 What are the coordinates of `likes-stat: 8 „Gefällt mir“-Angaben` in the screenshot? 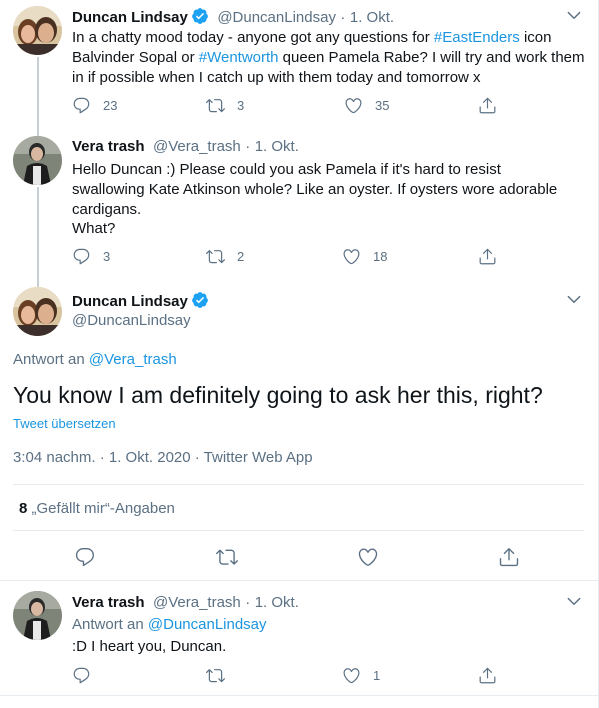 It's located at (97, 508).